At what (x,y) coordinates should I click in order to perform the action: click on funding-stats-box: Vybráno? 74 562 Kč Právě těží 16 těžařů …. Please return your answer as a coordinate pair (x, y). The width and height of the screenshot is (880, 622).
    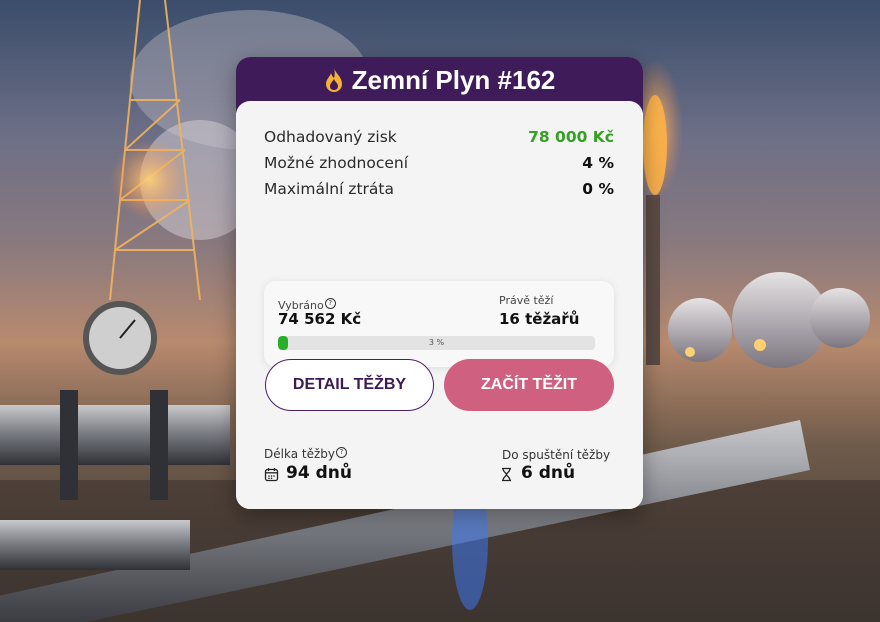
    Looking at the image, I should click on (439, 324).